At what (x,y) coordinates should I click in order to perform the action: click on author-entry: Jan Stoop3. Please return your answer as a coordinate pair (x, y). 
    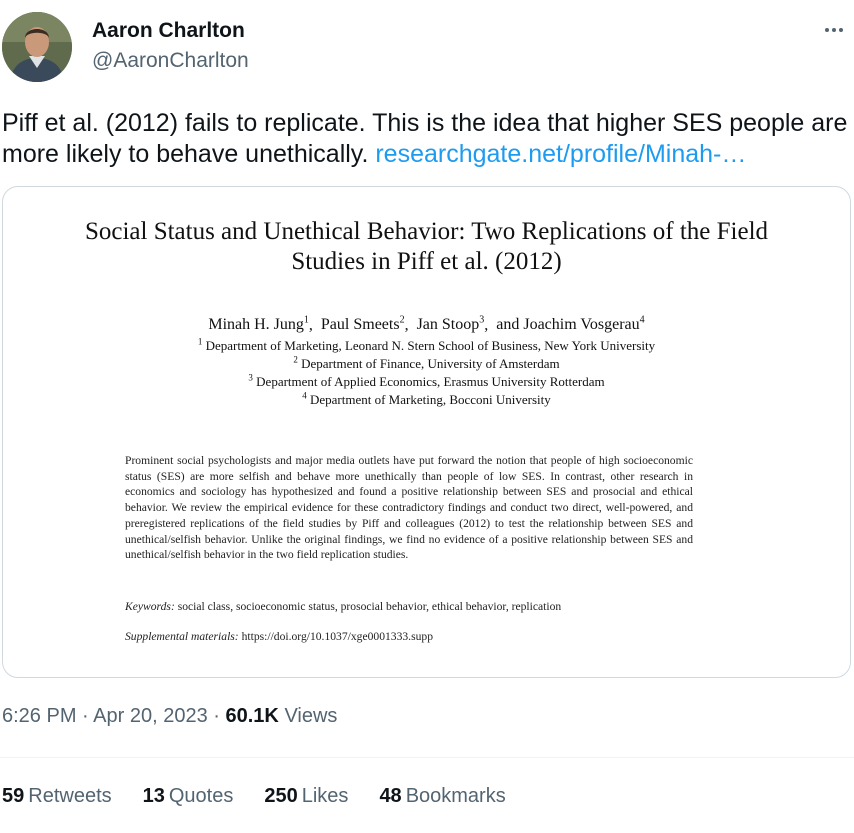
    Looking at the image, I should click on (450, 324).